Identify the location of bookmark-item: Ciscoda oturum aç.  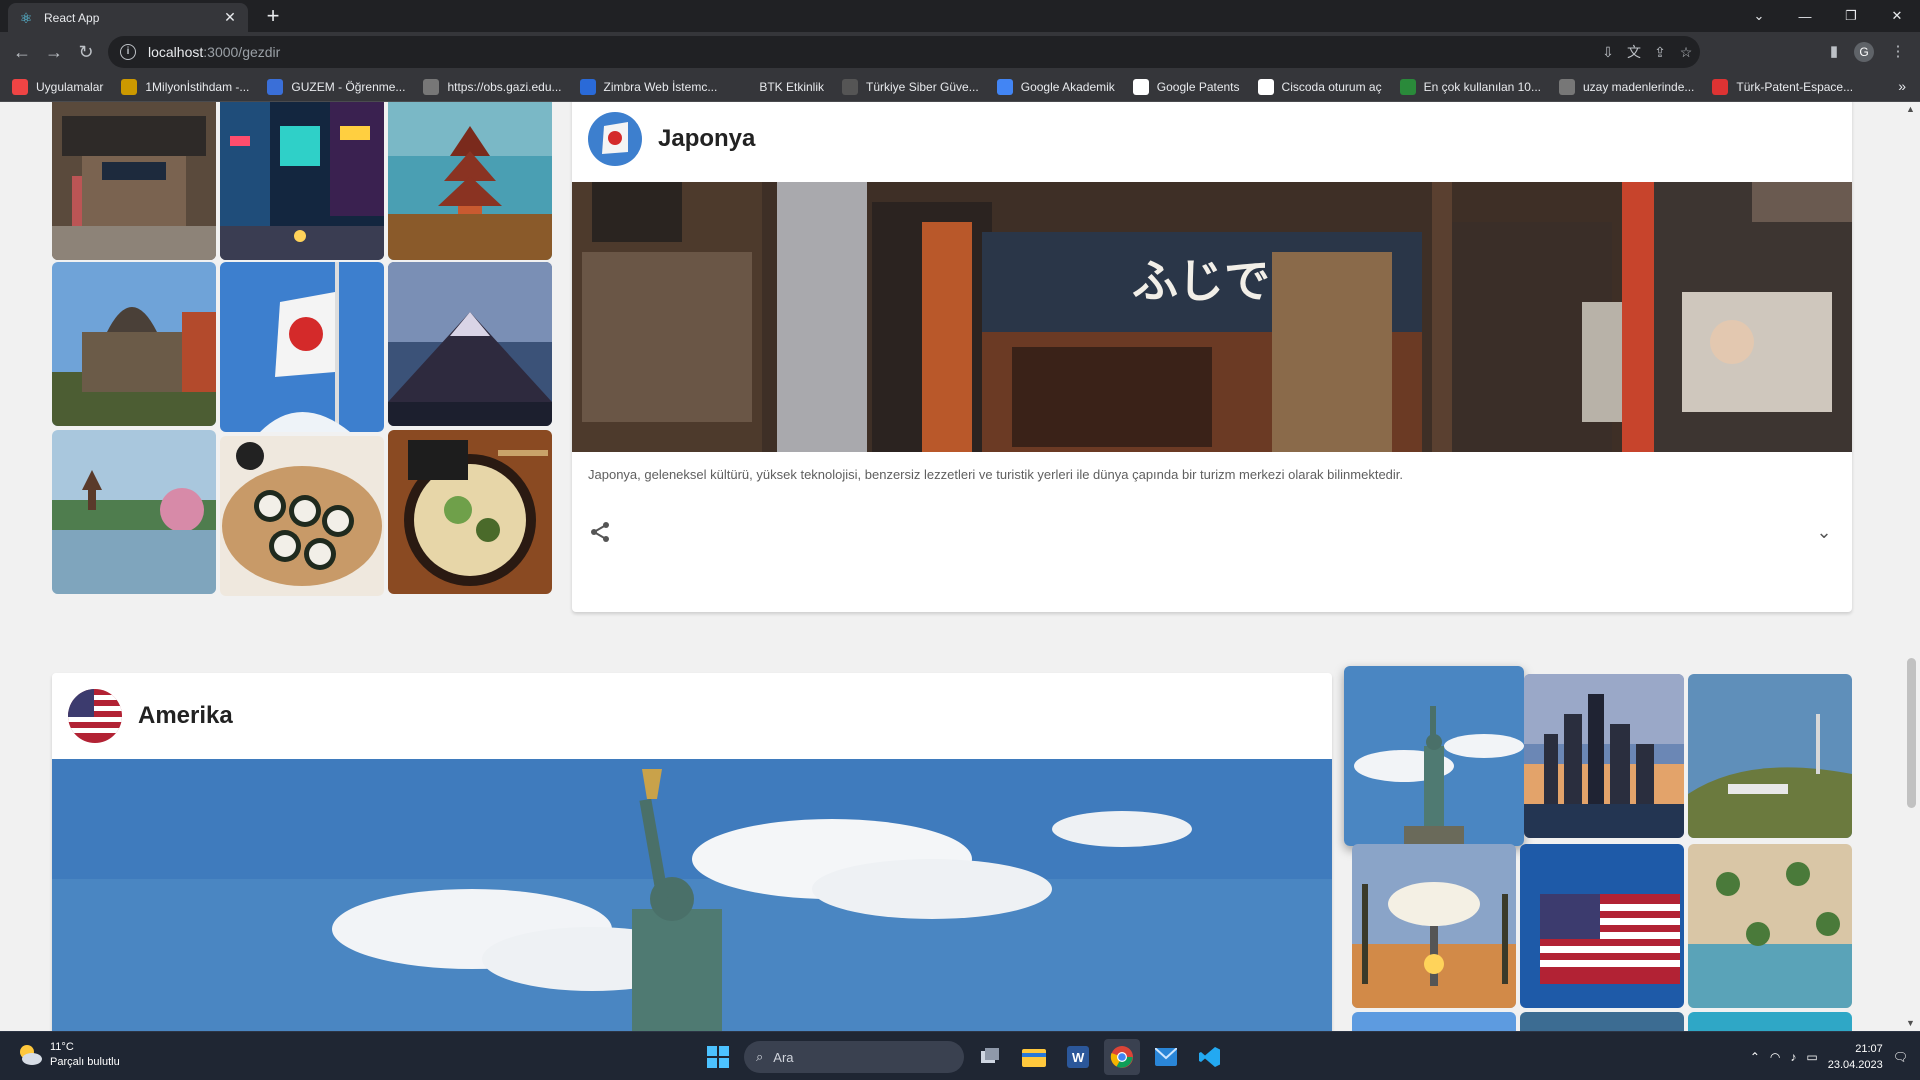
(1319, 86).